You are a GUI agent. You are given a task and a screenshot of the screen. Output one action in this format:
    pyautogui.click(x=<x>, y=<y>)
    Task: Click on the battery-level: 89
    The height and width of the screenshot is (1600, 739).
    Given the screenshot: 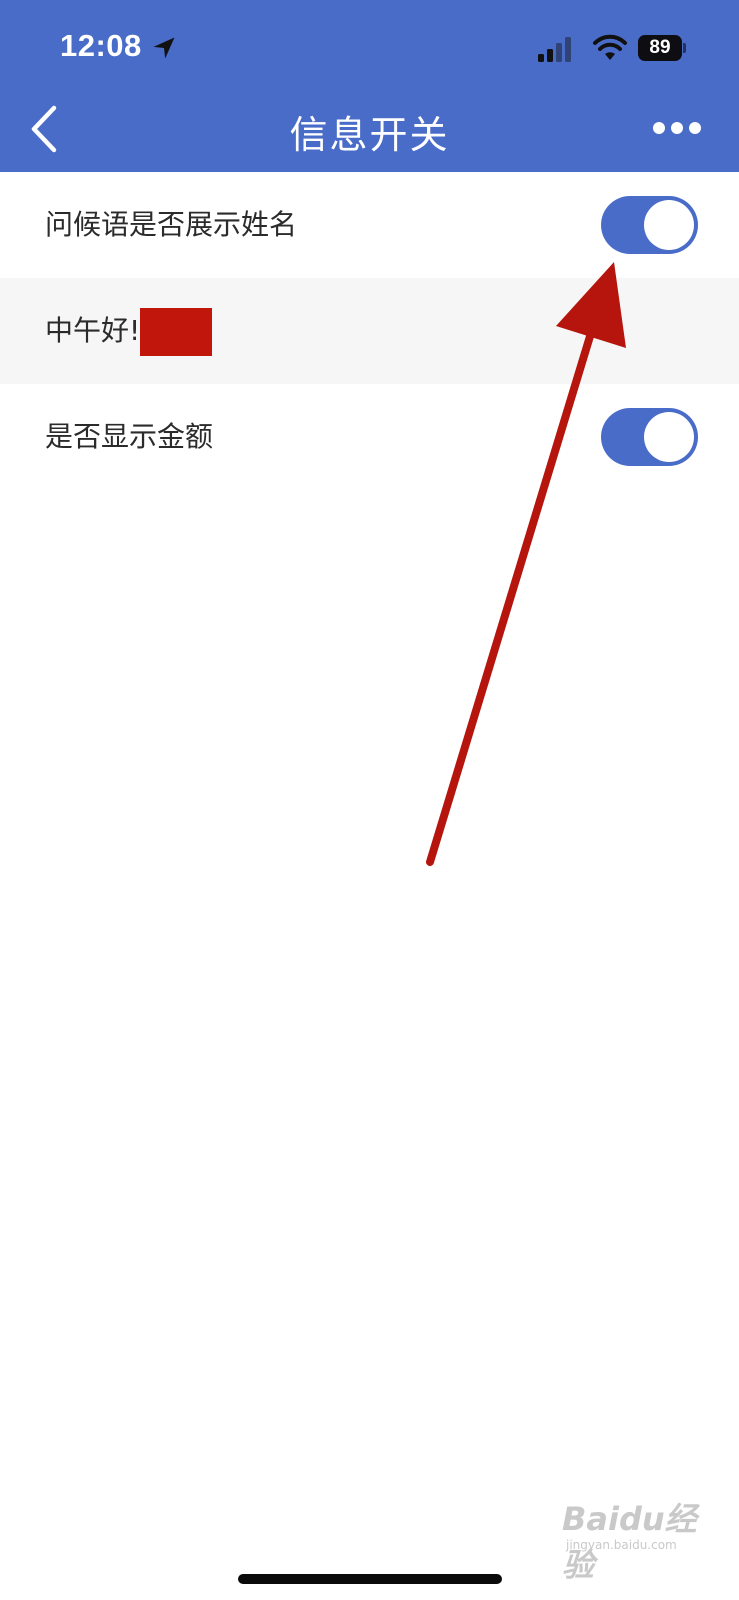 What is the action you would take?
    pyautogui.click(x=660, y=48)
    